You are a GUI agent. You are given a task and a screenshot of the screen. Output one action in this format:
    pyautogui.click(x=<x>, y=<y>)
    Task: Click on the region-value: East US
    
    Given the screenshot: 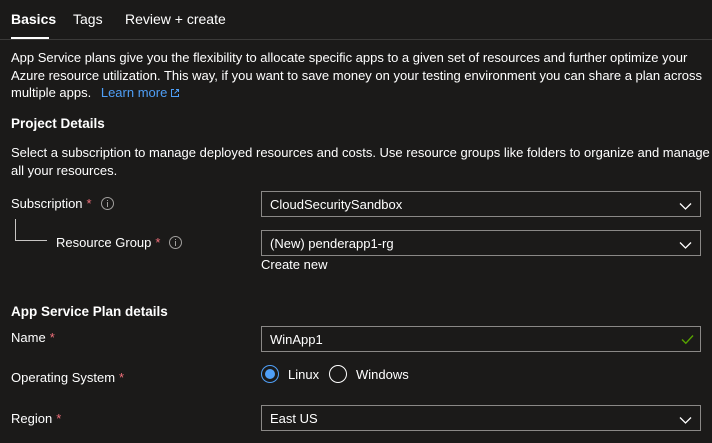 What is the action you would take?
    pyautogui.click(x=294, y=418)
    